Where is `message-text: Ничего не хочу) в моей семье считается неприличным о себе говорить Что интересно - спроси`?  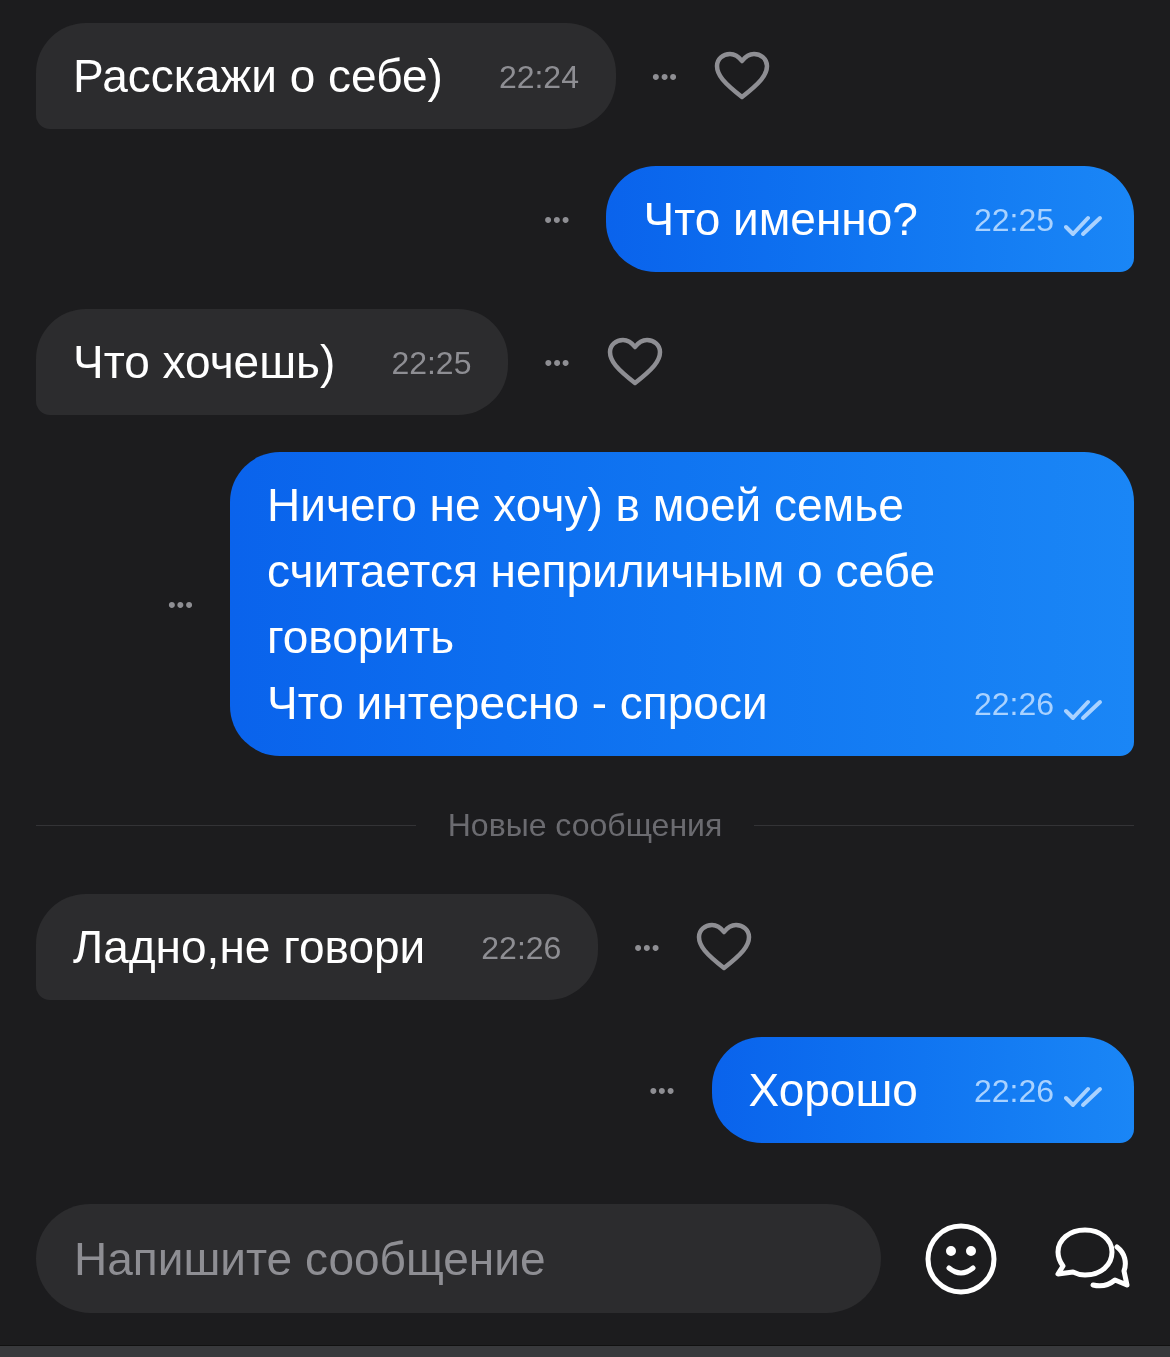 message-text: Ничего не хочу) в моей семье считается неприличным о себе говорить Что интересно - спроси is located at coordinates (601, 604).